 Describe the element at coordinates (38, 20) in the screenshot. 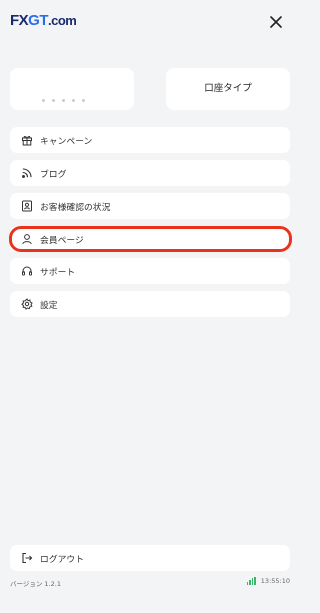

I see `logo-gt: GT` at that location.